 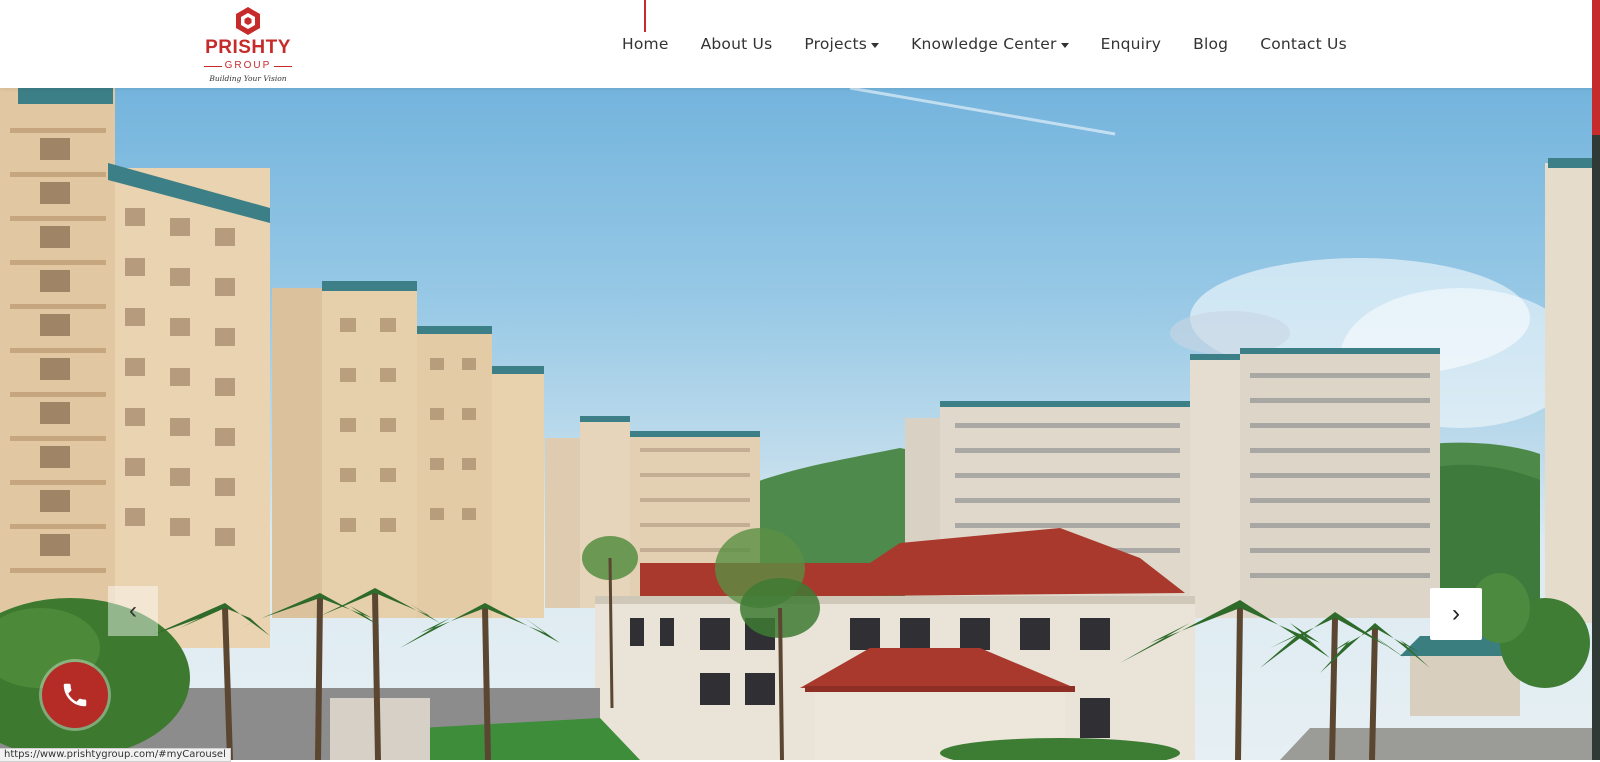 I want to click on nav-about-us: About Us, so click(x=737, y=44).